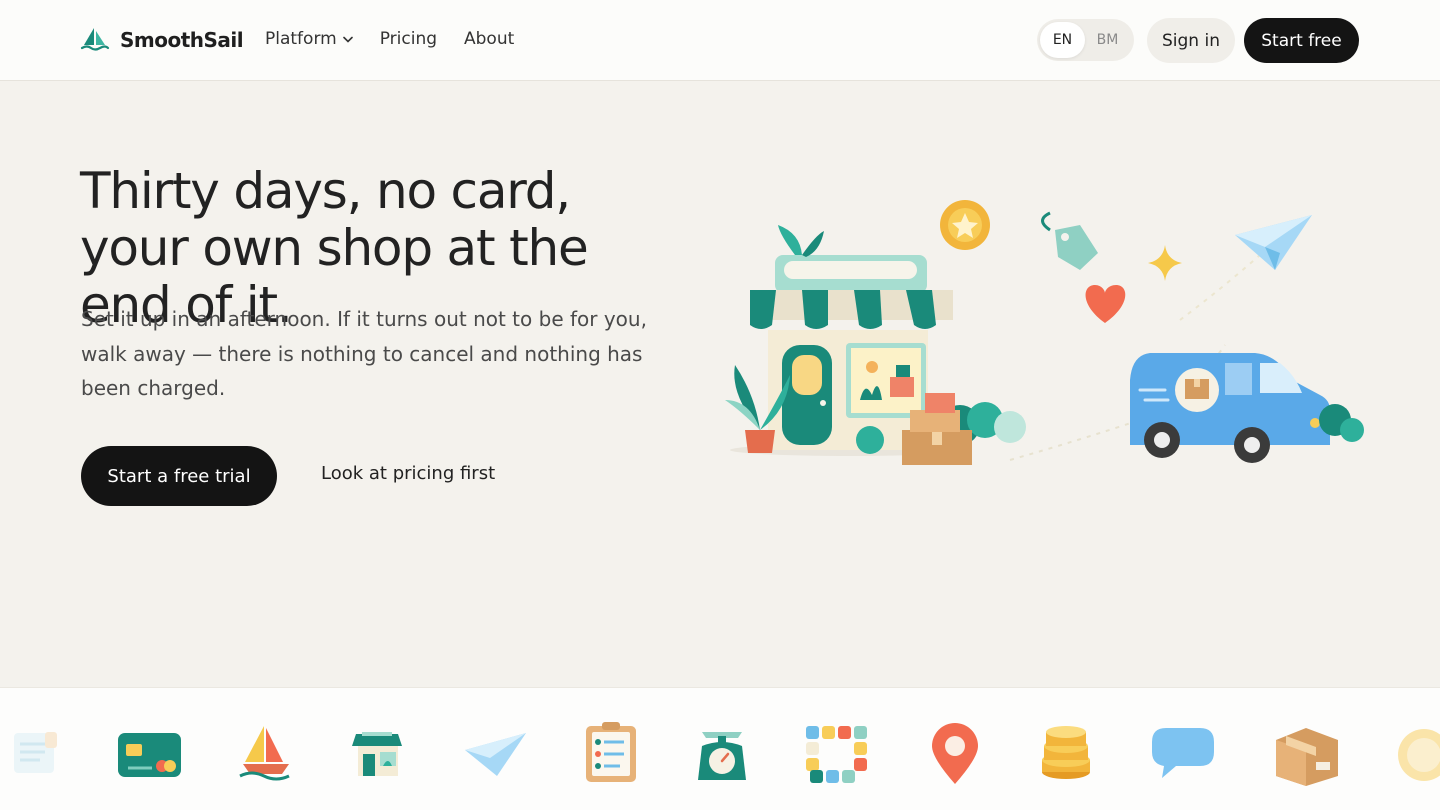  I want to click on coin-stack-icon, so click(1066, 752).